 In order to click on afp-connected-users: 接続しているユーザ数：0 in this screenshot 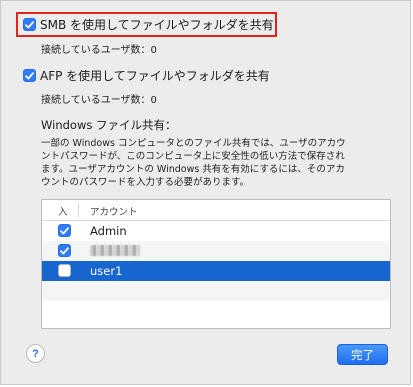, I will do `click(99, 100)`.